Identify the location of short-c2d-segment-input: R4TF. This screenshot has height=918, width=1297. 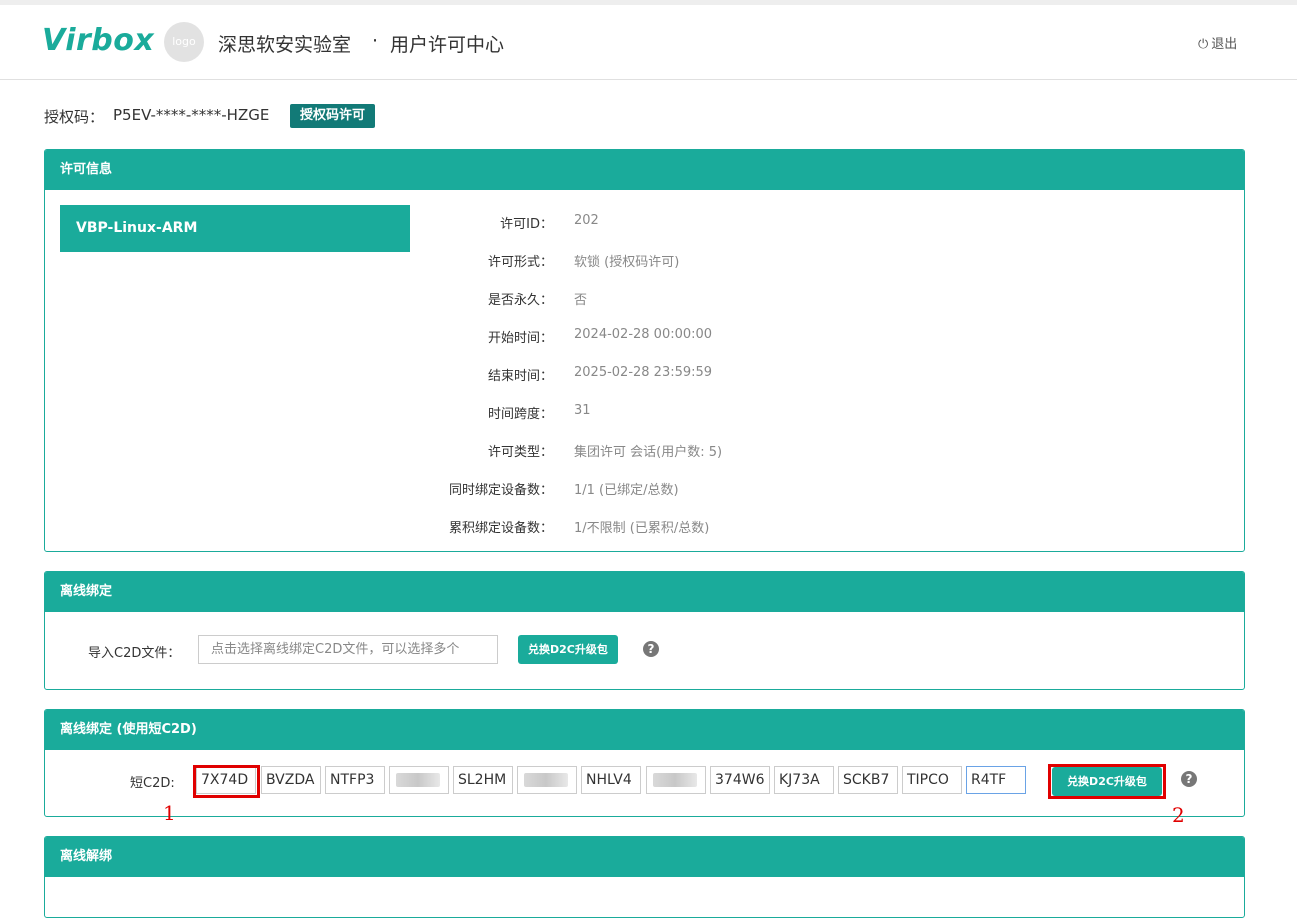
(996, 780).